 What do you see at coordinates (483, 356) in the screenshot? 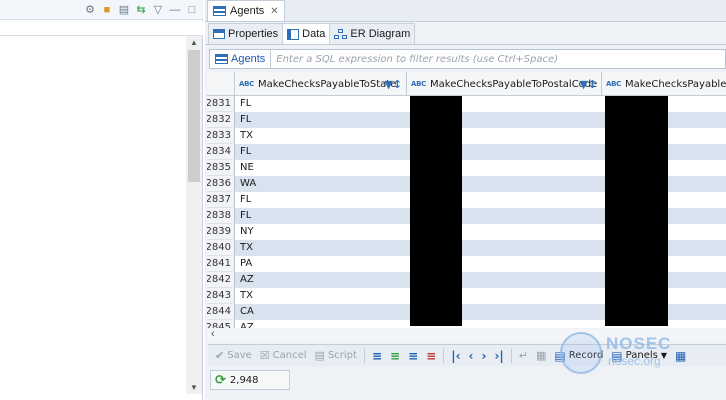
I see `next-button: ›` at bounding box center [483, 356].